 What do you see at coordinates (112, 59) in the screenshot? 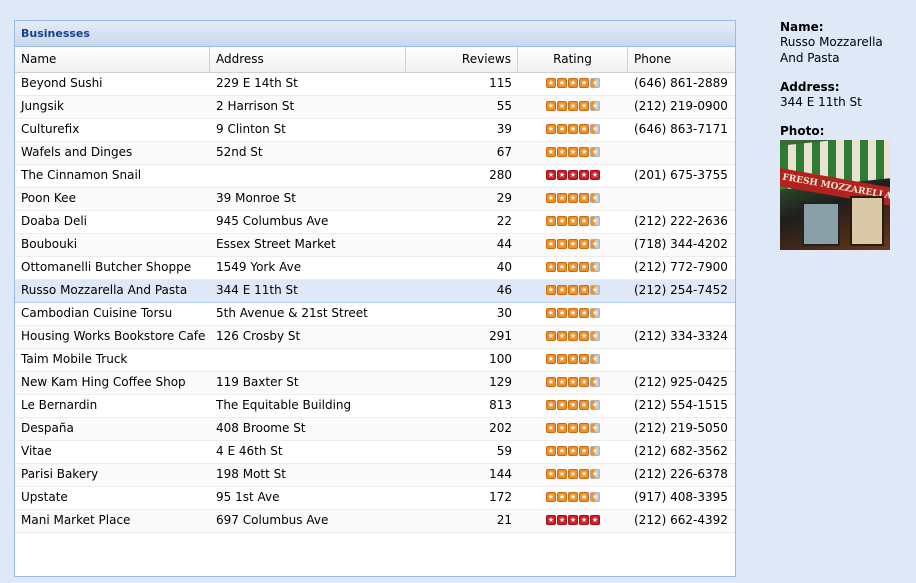
I see `column-header-name: Name` at bounding box center [112, 59].